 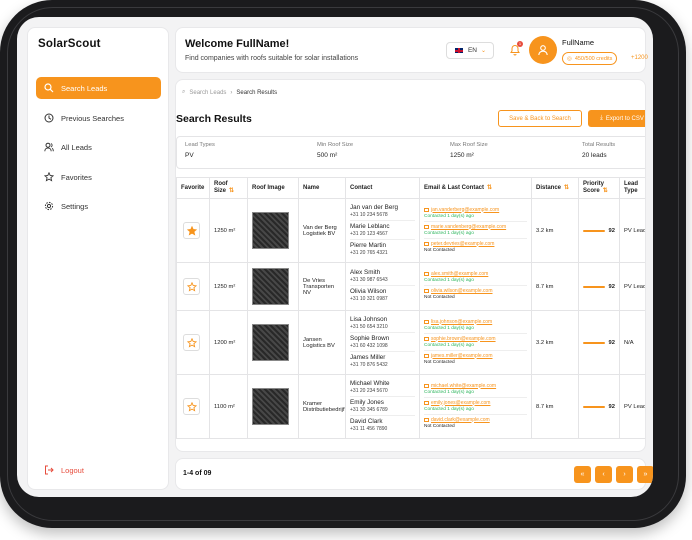 What do you see at coordinates (228, 188) in the screenshot?
I see `col-roof-size: Roof Size ⇅` at bounding box center [228, 188].